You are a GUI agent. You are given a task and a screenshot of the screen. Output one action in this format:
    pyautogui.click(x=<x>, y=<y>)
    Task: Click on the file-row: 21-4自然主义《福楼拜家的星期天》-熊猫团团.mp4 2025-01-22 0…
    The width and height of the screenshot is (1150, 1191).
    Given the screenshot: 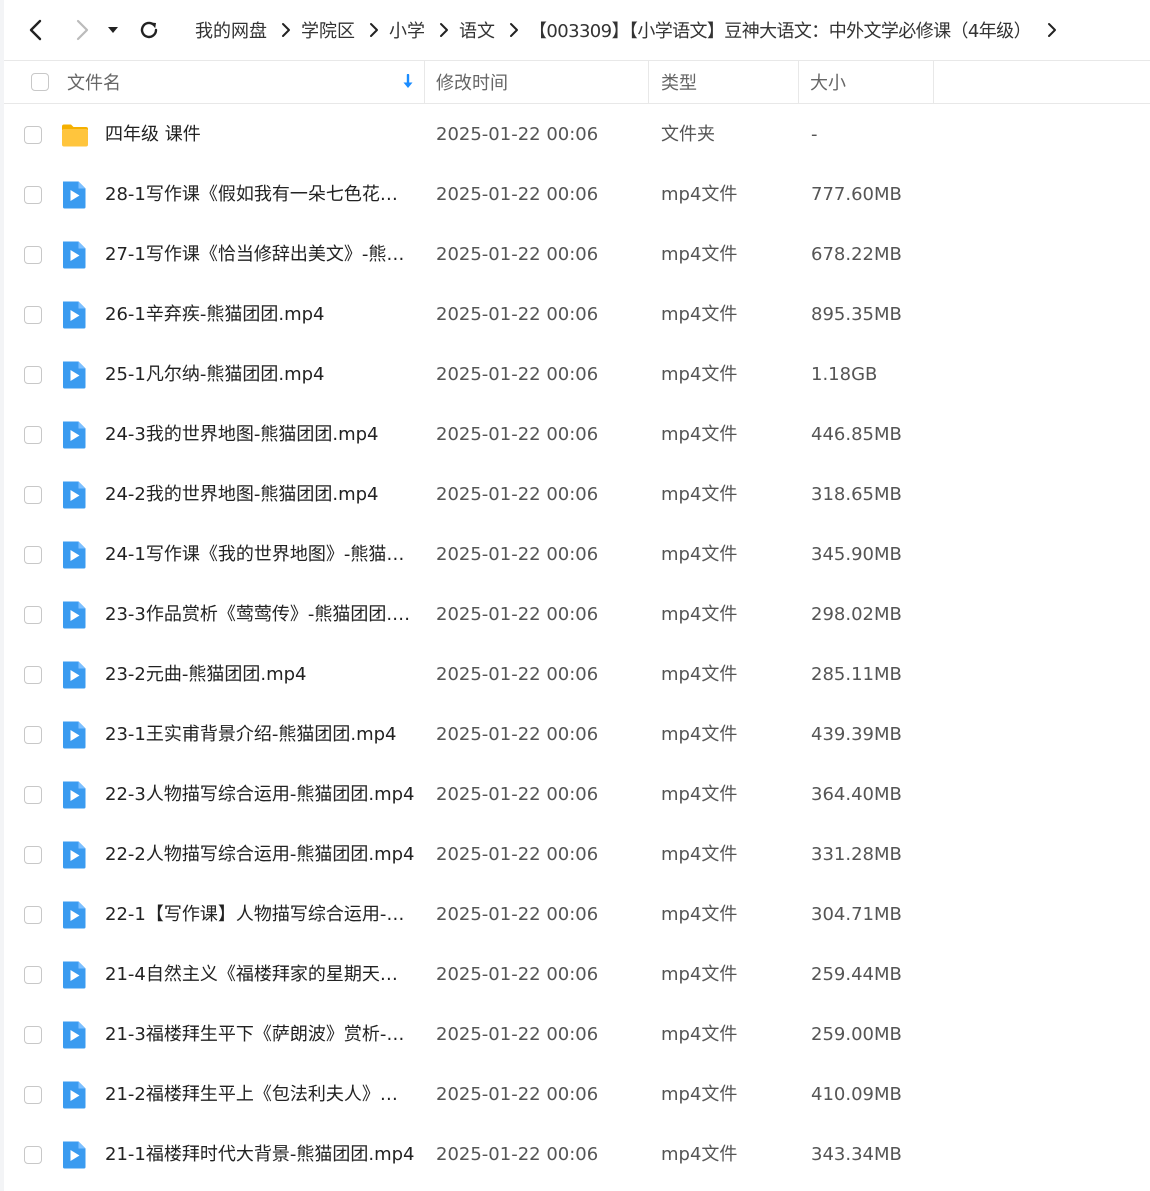 What is the action you would take?
    pyautogui.click(x=577, y=975)
    